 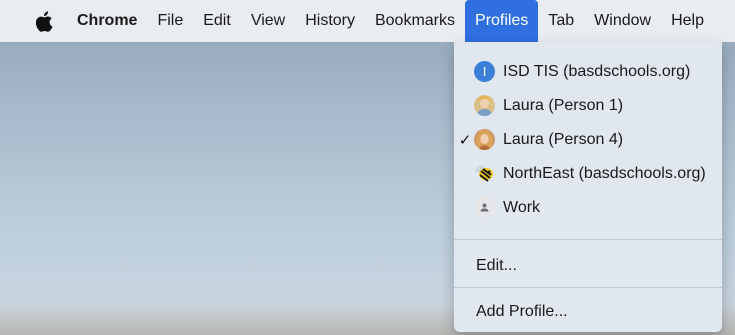 I want to click on checkmark-icon: ✓, so click(x=465, y=140).